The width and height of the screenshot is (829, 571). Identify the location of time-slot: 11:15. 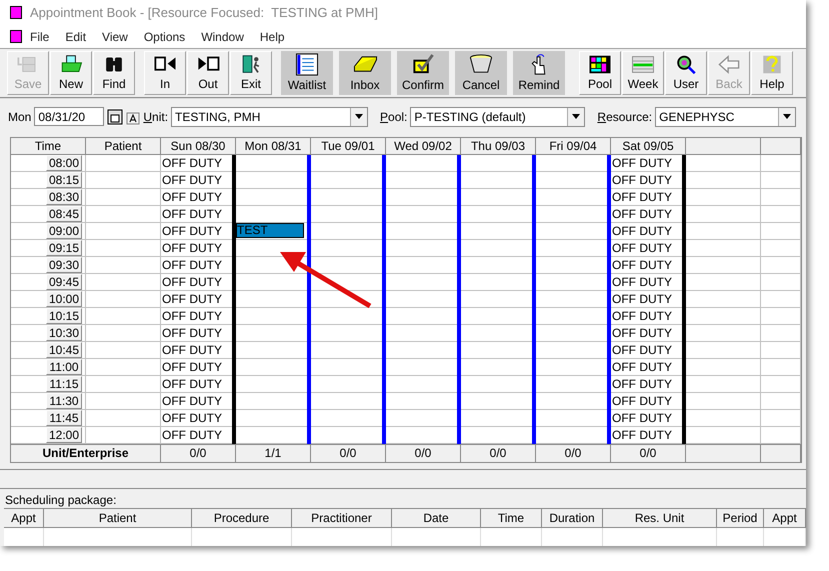
(64, 384).